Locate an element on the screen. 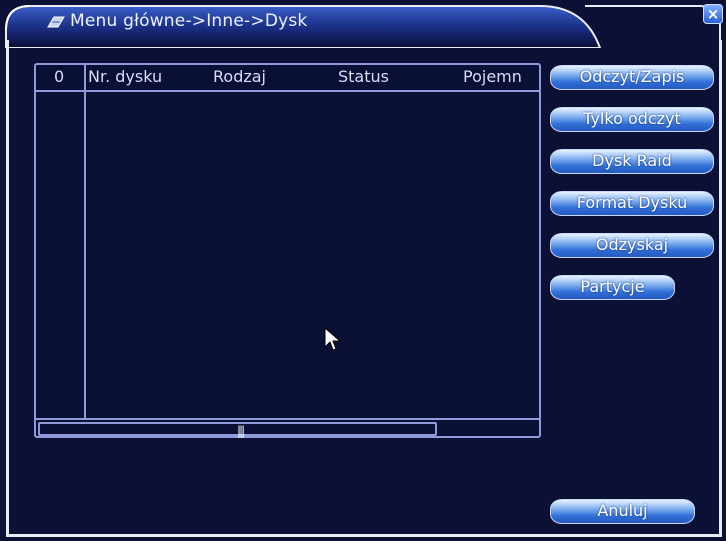 The image size is (726, 541). frame-left-border is located at coordinates (7, 288).